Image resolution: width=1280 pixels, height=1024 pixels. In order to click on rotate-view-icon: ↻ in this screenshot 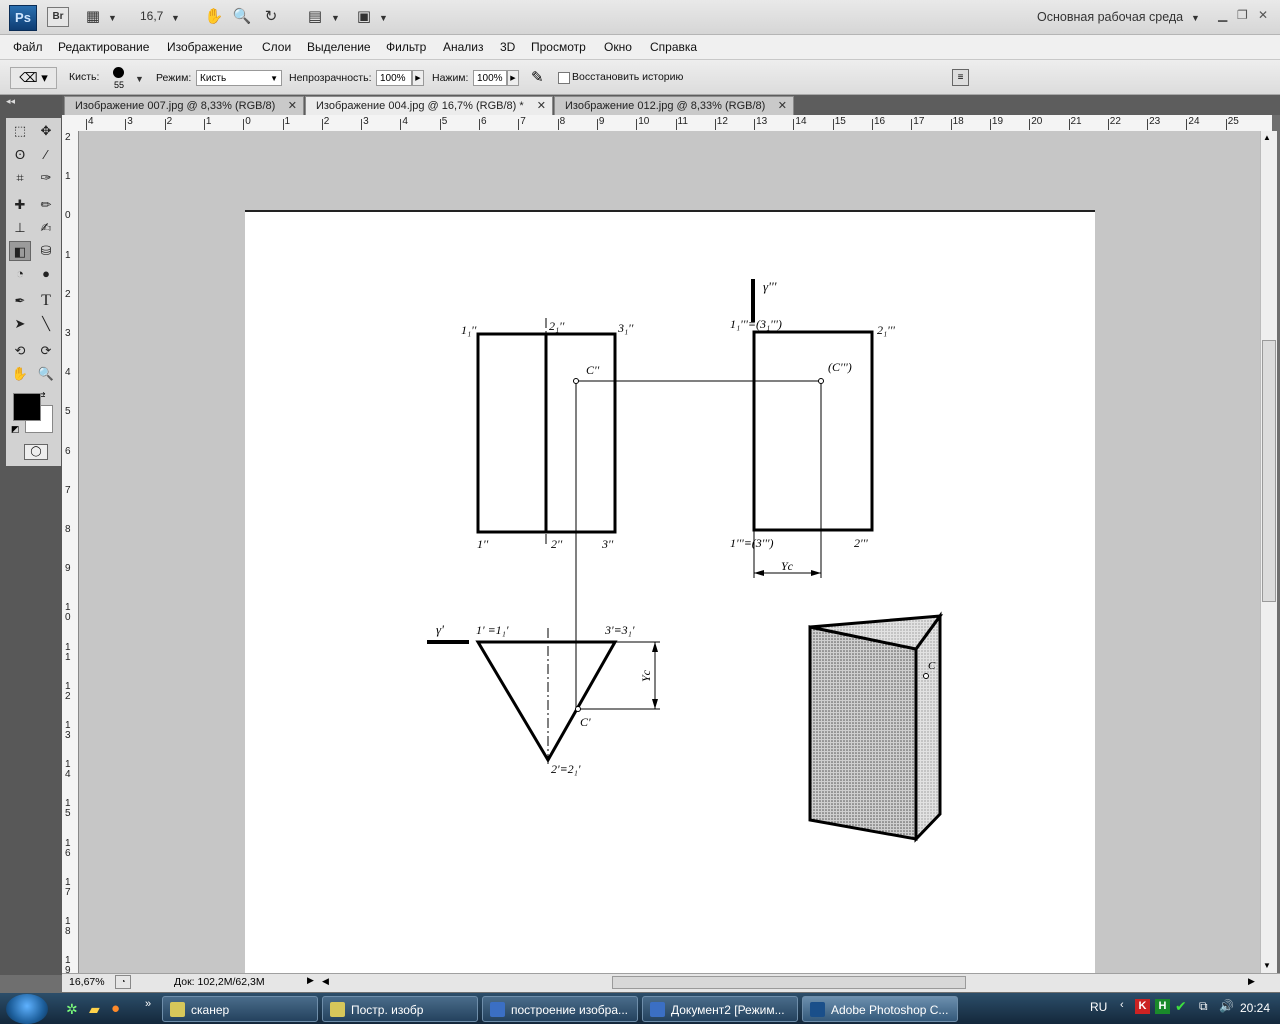, I will do `click(271, 17)`.